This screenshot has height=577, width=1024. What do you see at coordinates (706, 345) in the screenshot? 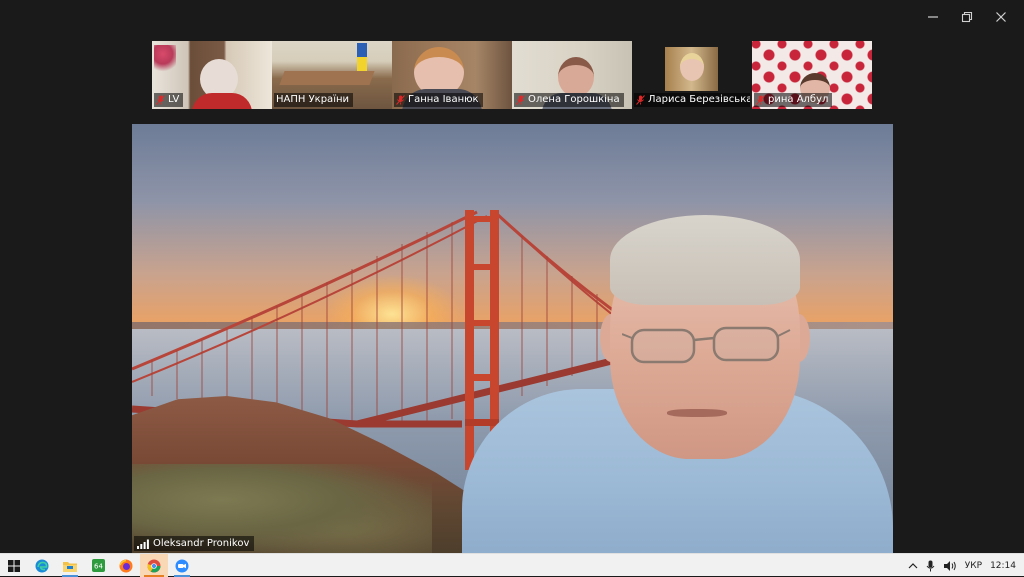
I see `speaker-glasses` at bounding box center [706, 345].